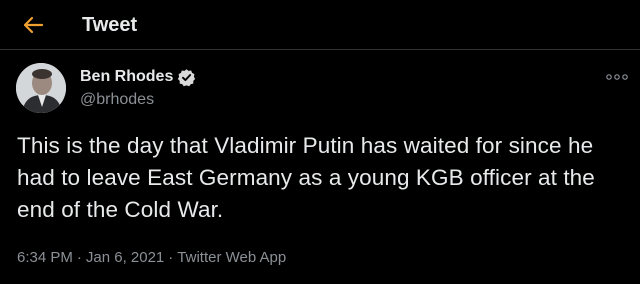 This screenshot has height=284, width=640. I want to click on author-name-row: Ben Rhodes, so click(138, 77).